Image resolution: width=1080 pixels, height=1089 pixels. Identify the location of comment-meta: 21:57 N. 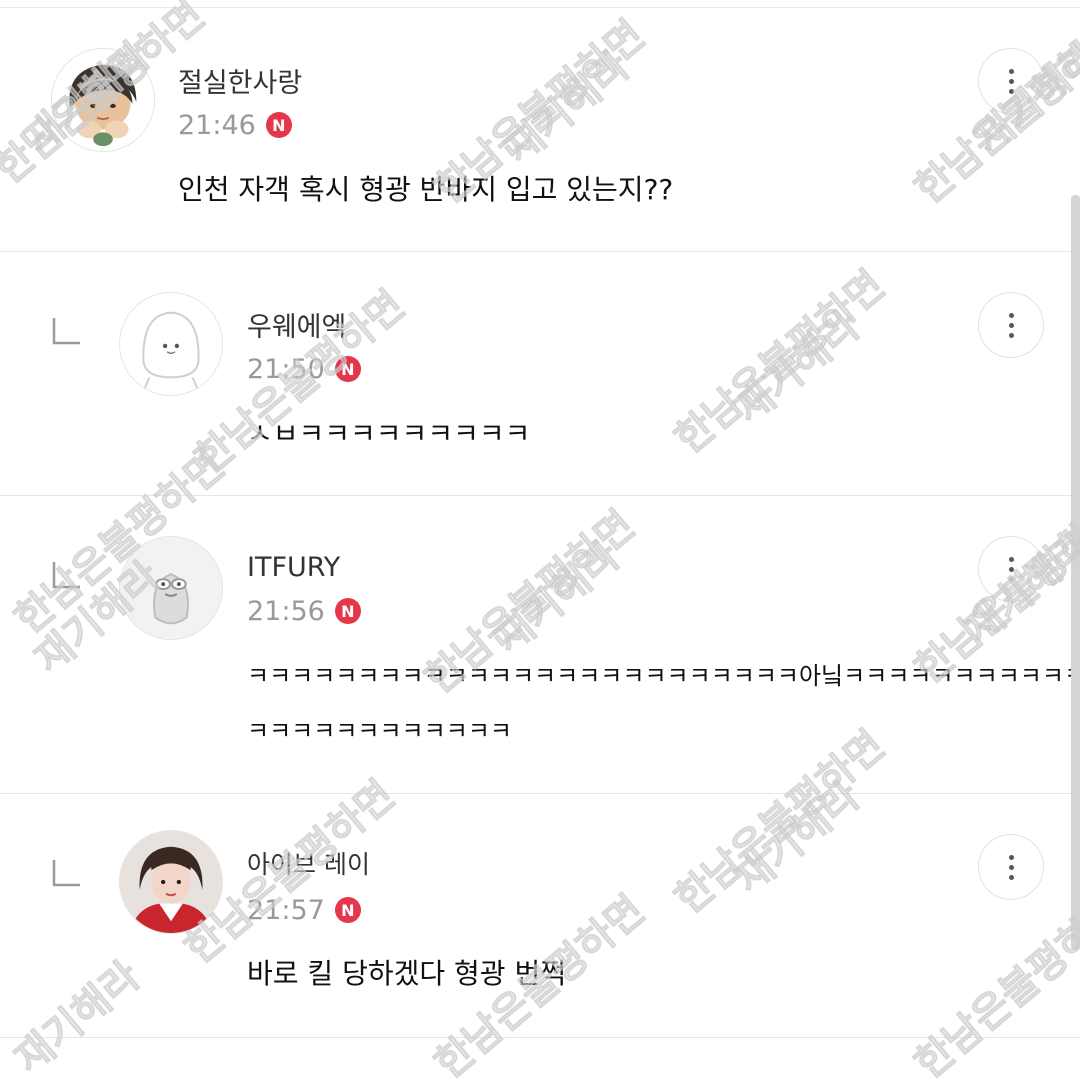
(304, 910).